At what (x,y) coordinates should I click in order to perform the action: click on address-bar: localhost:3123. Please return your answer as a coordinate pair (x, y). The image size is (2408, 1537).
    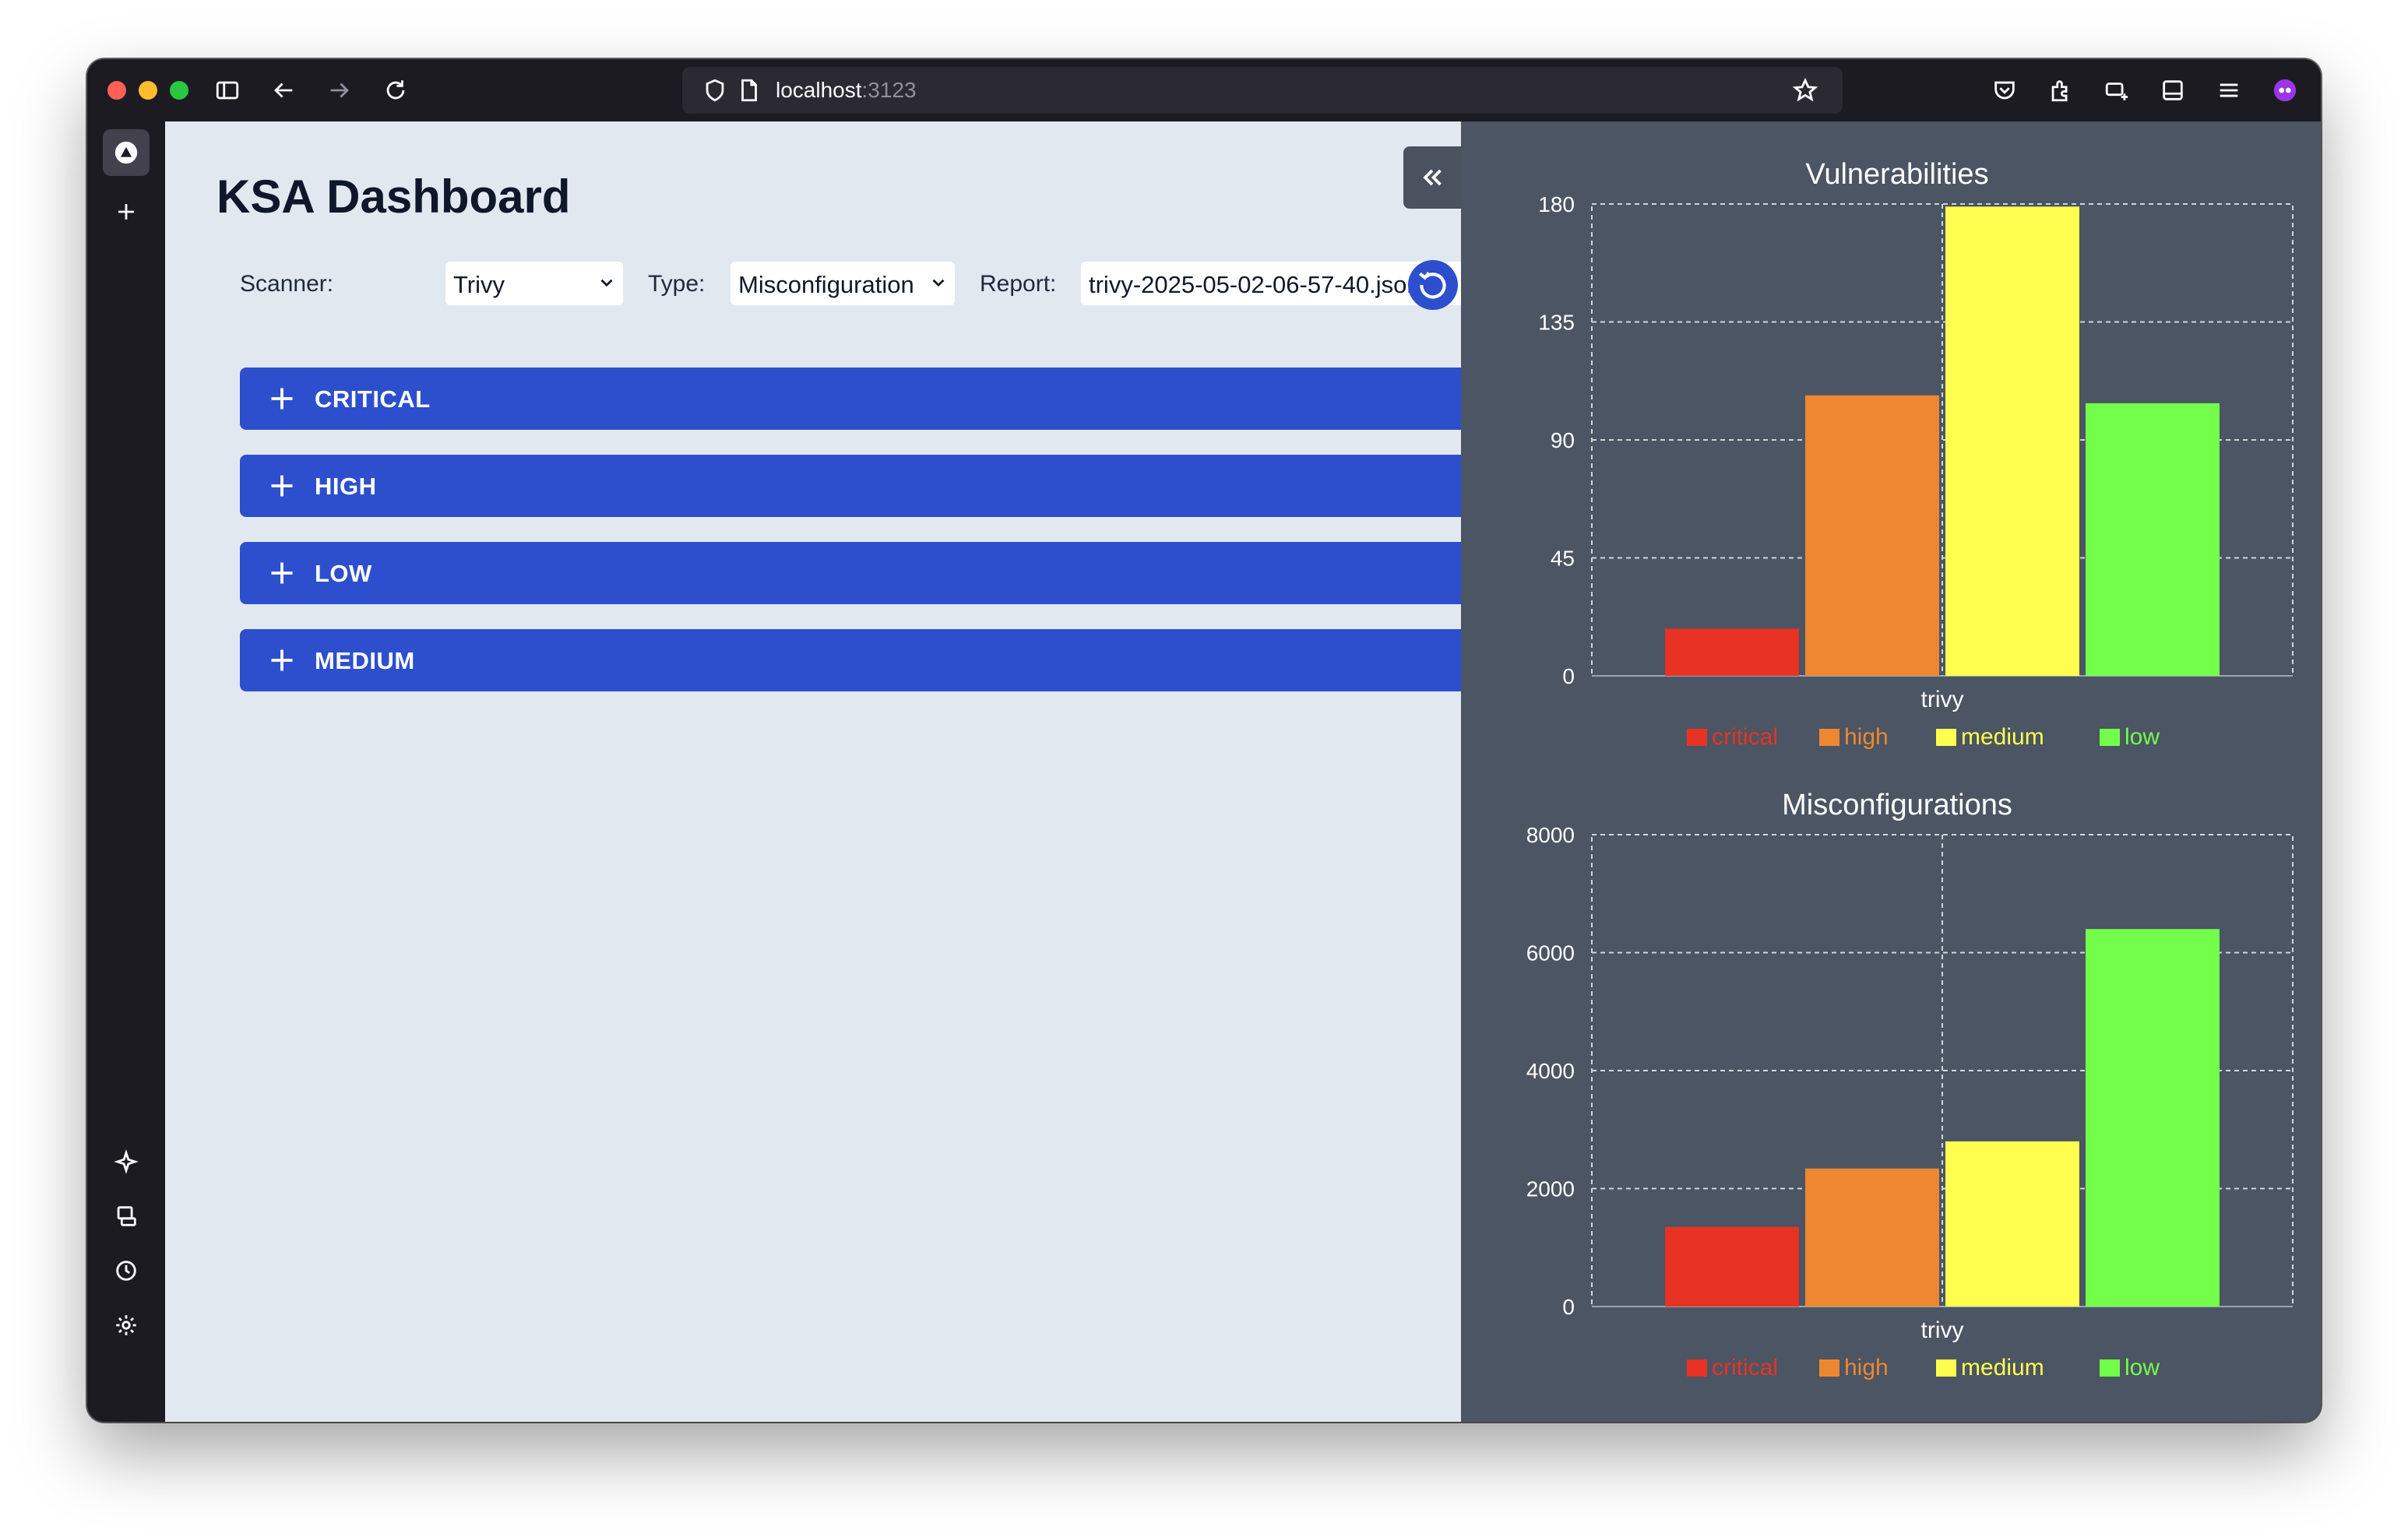
    Looking at the image, I should click on (1262, 90).